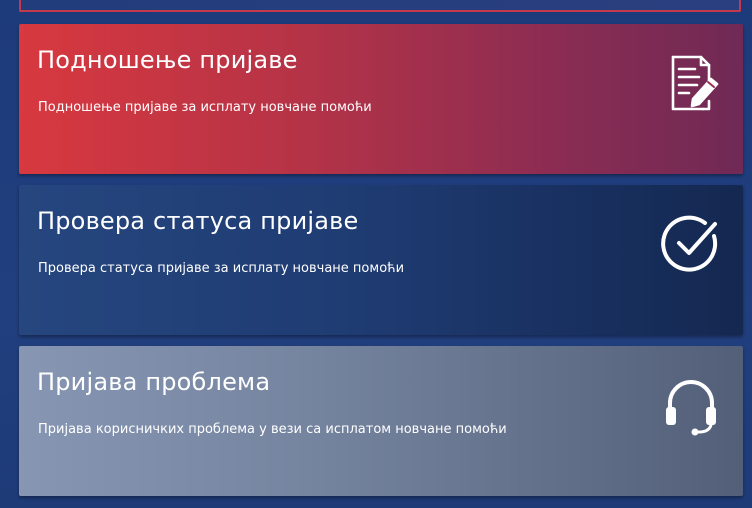 The image size is (752, 508). What do you see at coordinates (198, 221) in the screenshot?
I see `card-title: Провера статуса пријаве` at bounding box center [198, 221].